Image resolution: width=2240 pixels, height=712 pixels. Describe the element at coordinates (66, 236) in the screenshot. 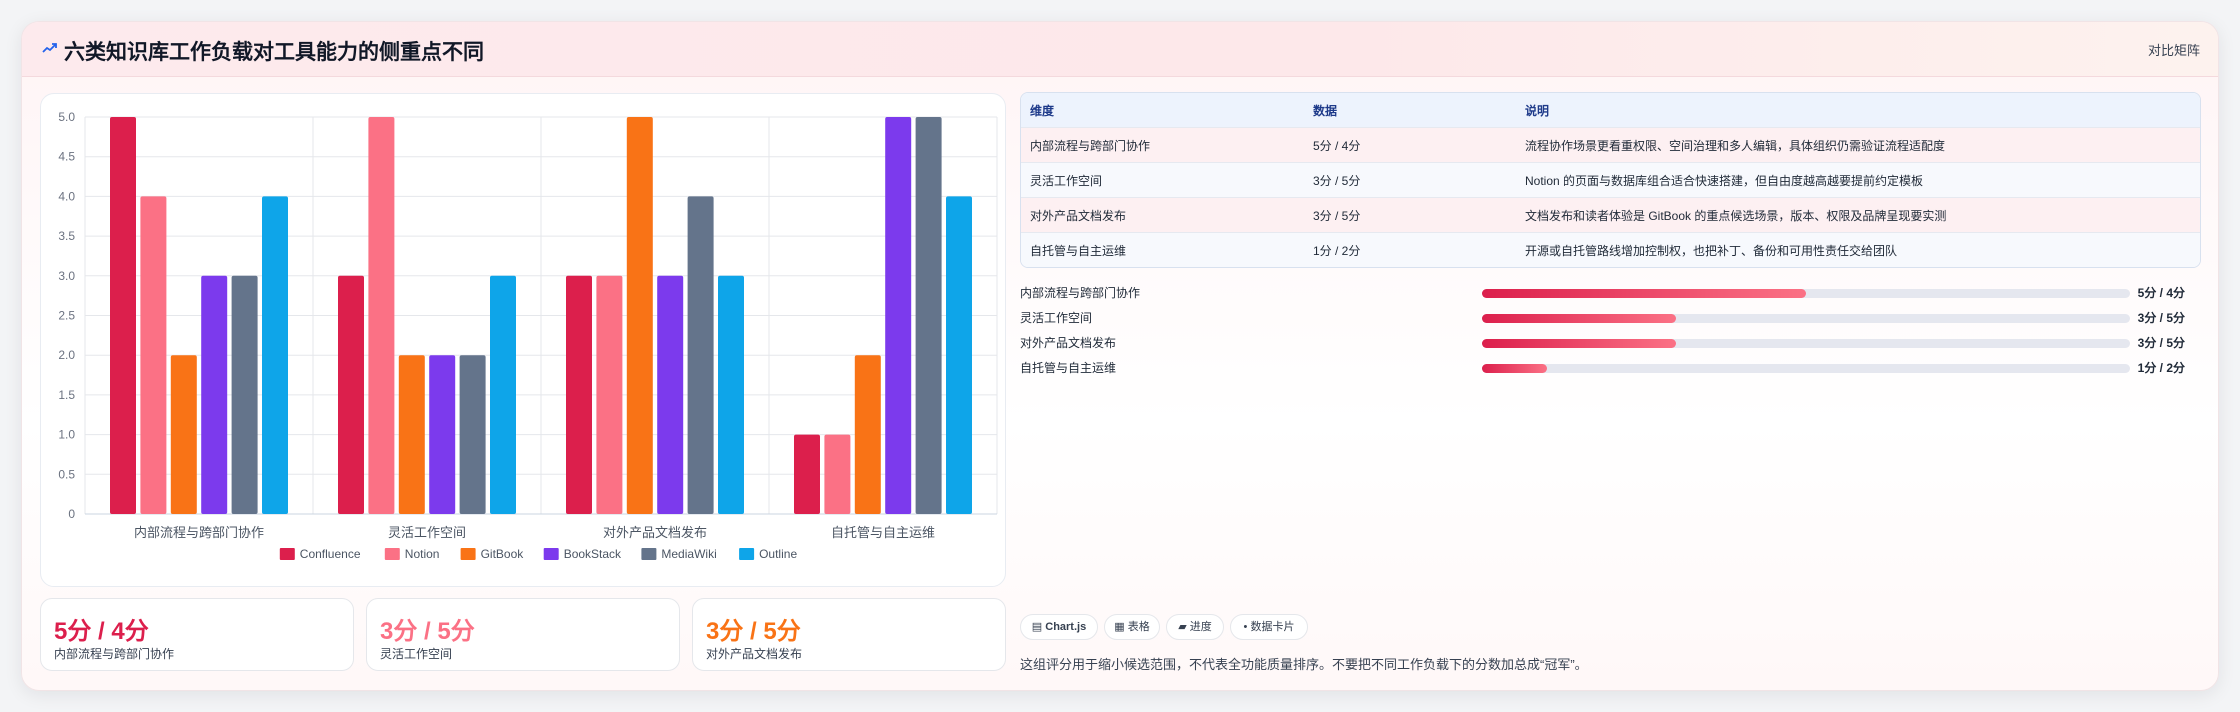

I see `y-tick-label: 3.5` at that location.